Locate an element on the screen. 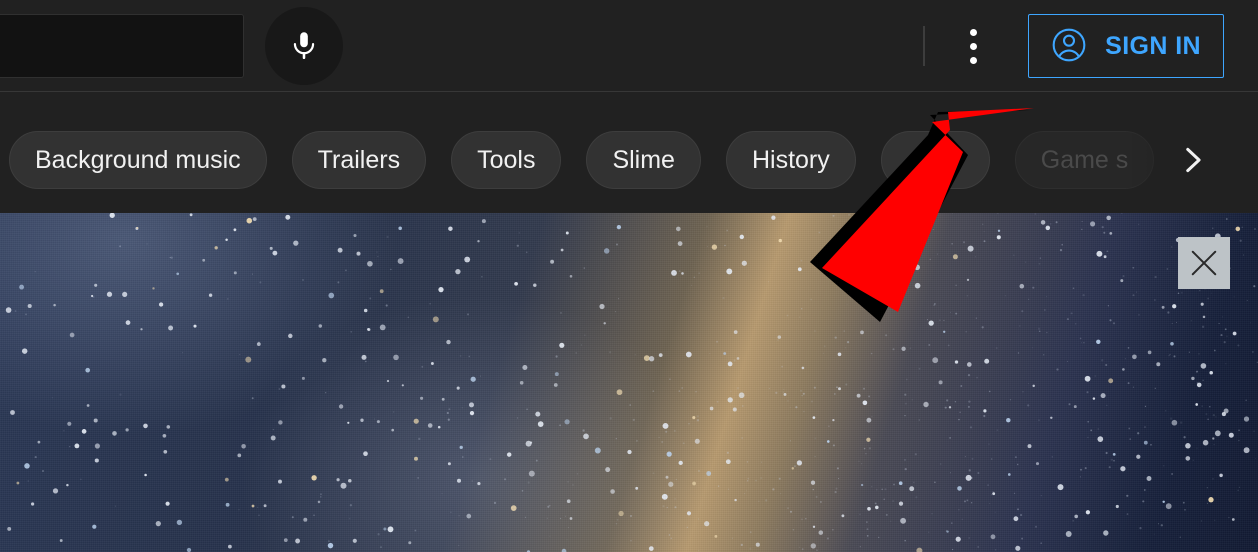  search-input is located at coordinates (121, 46).